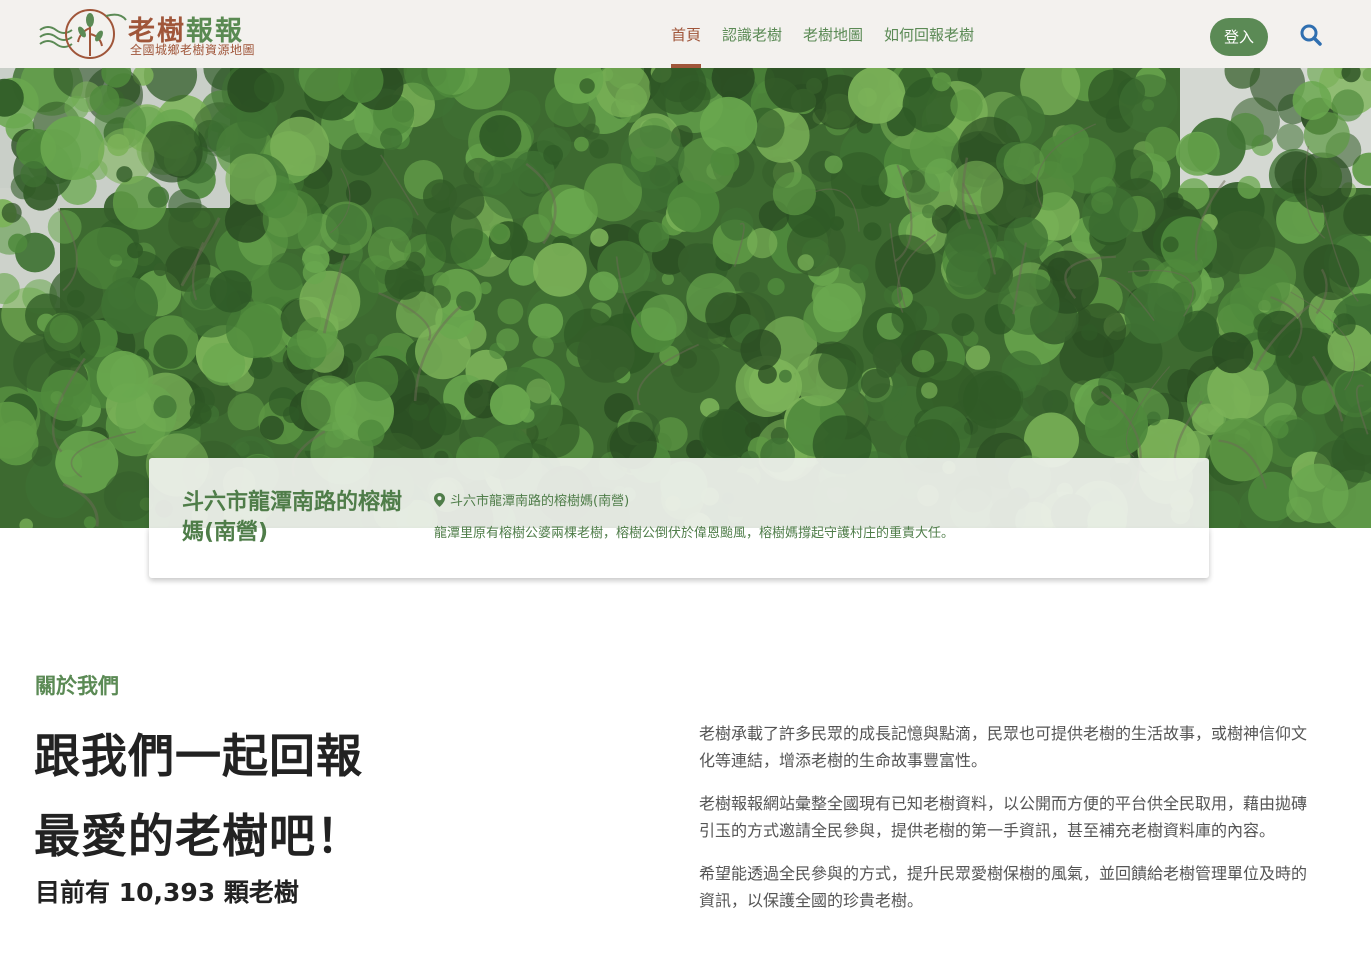 The height and width of the screenshot is (969, 1371). I want to click on nav-item-home: 首頁, so click(686, 34).